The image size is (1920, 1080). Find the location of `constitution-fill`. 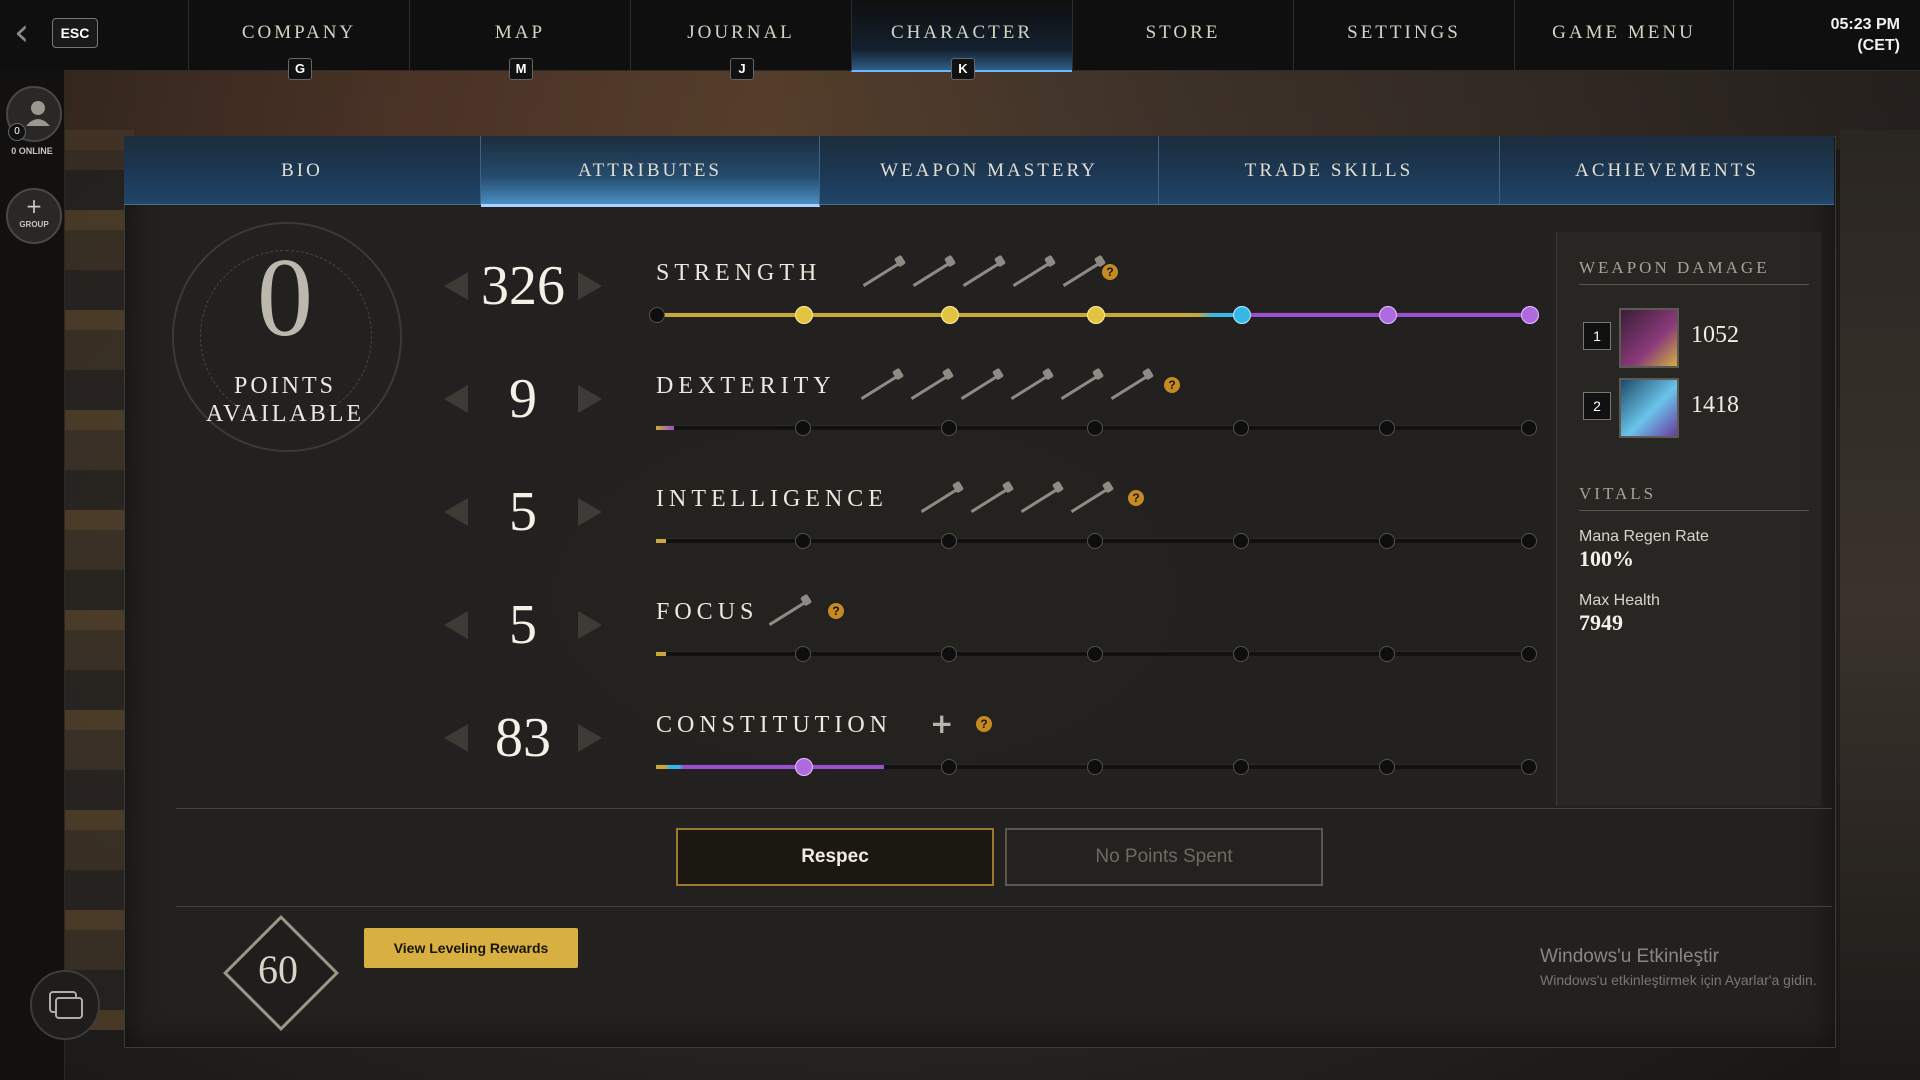

constitution-fill is located at coordinates (770, 767).